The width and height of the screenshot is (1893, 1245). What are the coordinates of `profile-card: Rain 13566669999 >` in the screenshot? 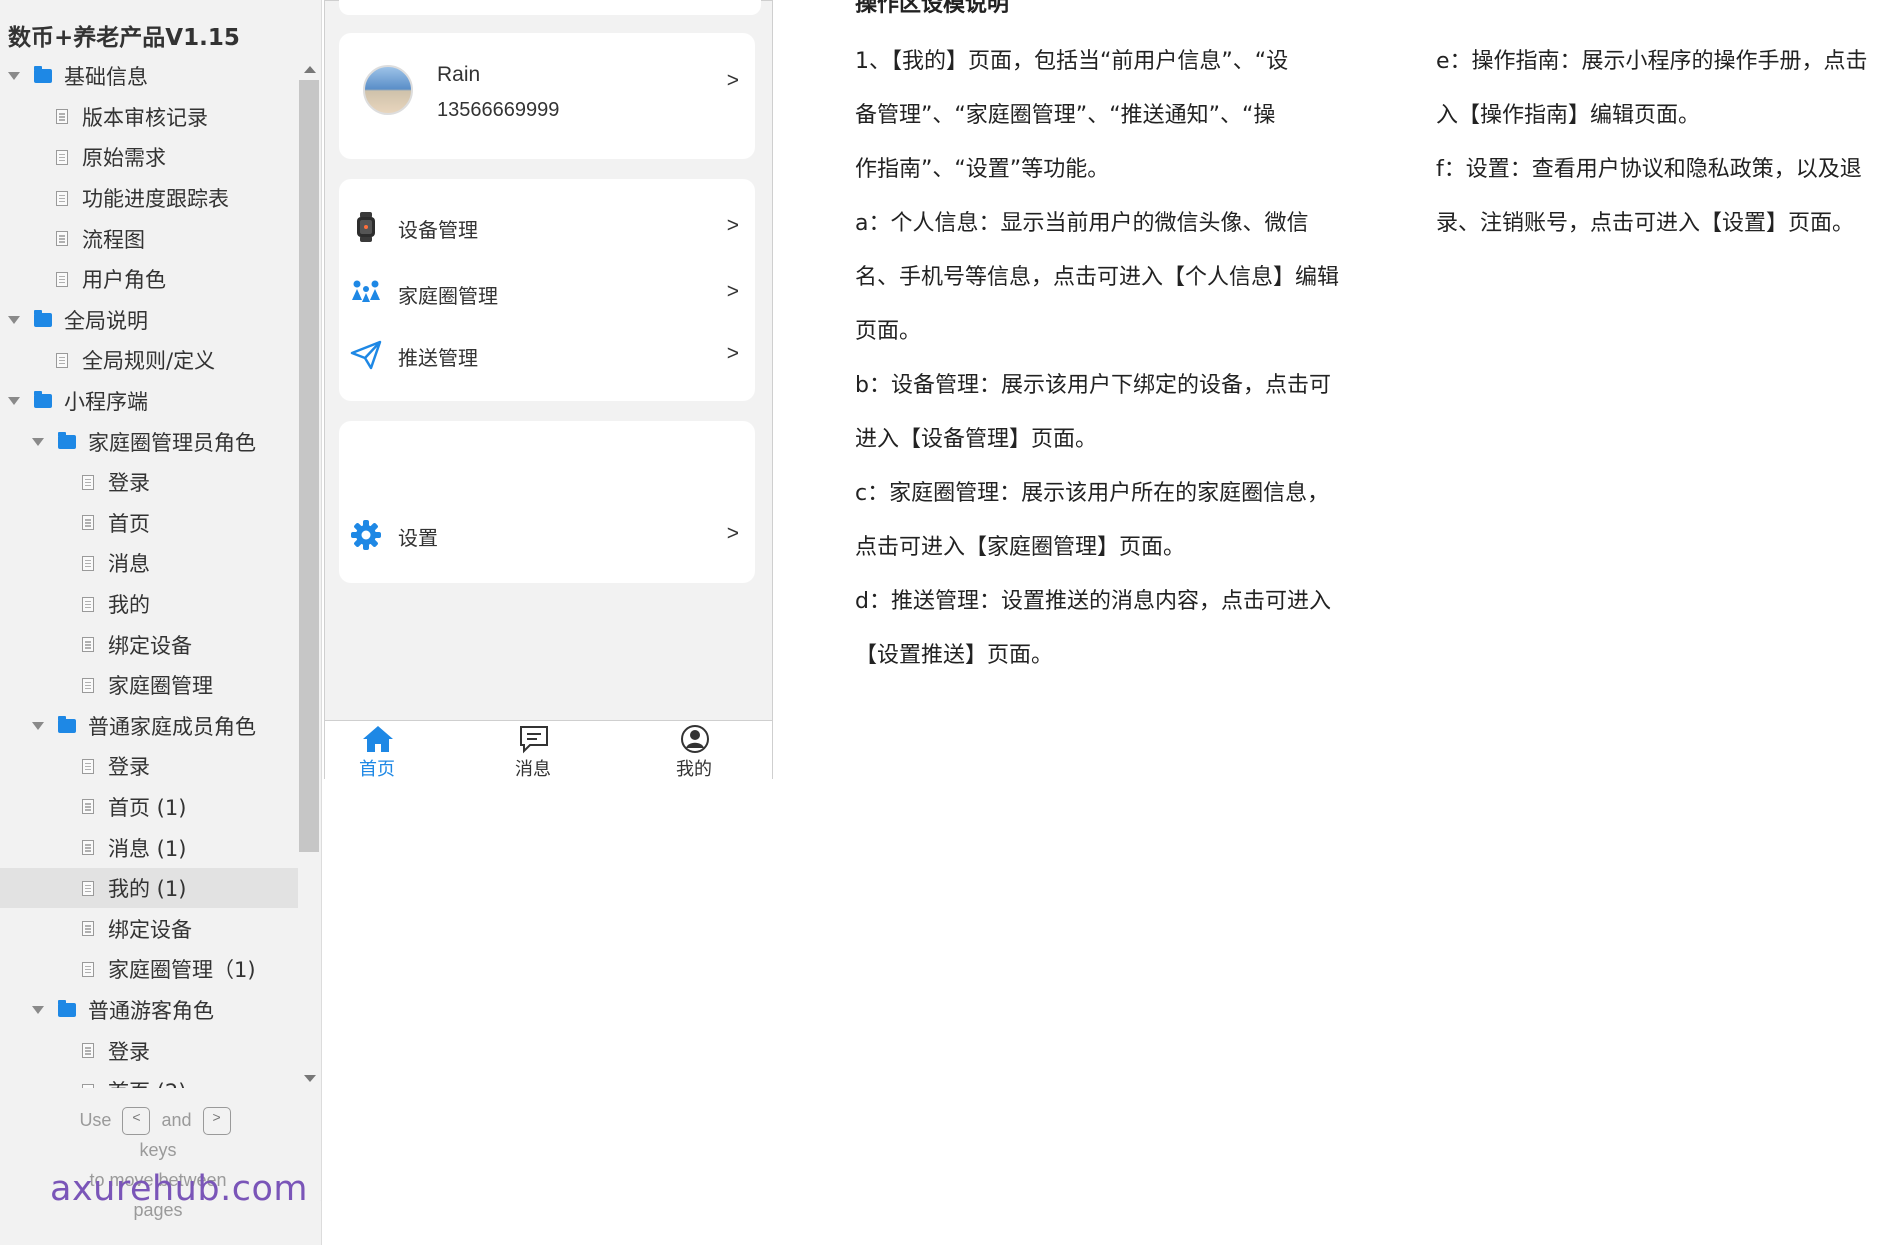 It's located at (547, 96).